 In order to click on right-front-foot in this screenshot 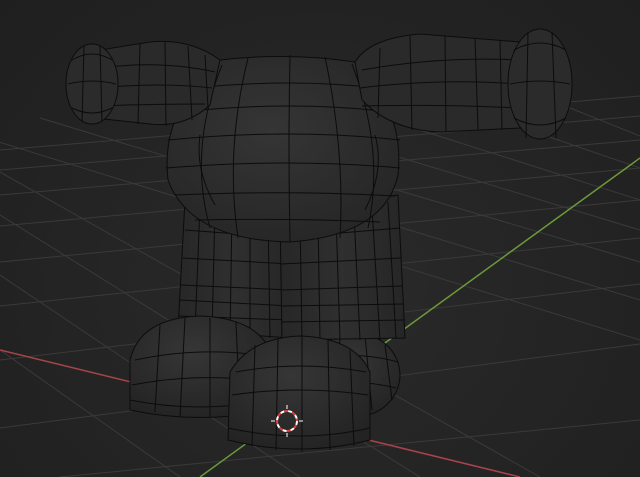, I will do `click(299, 393)`.